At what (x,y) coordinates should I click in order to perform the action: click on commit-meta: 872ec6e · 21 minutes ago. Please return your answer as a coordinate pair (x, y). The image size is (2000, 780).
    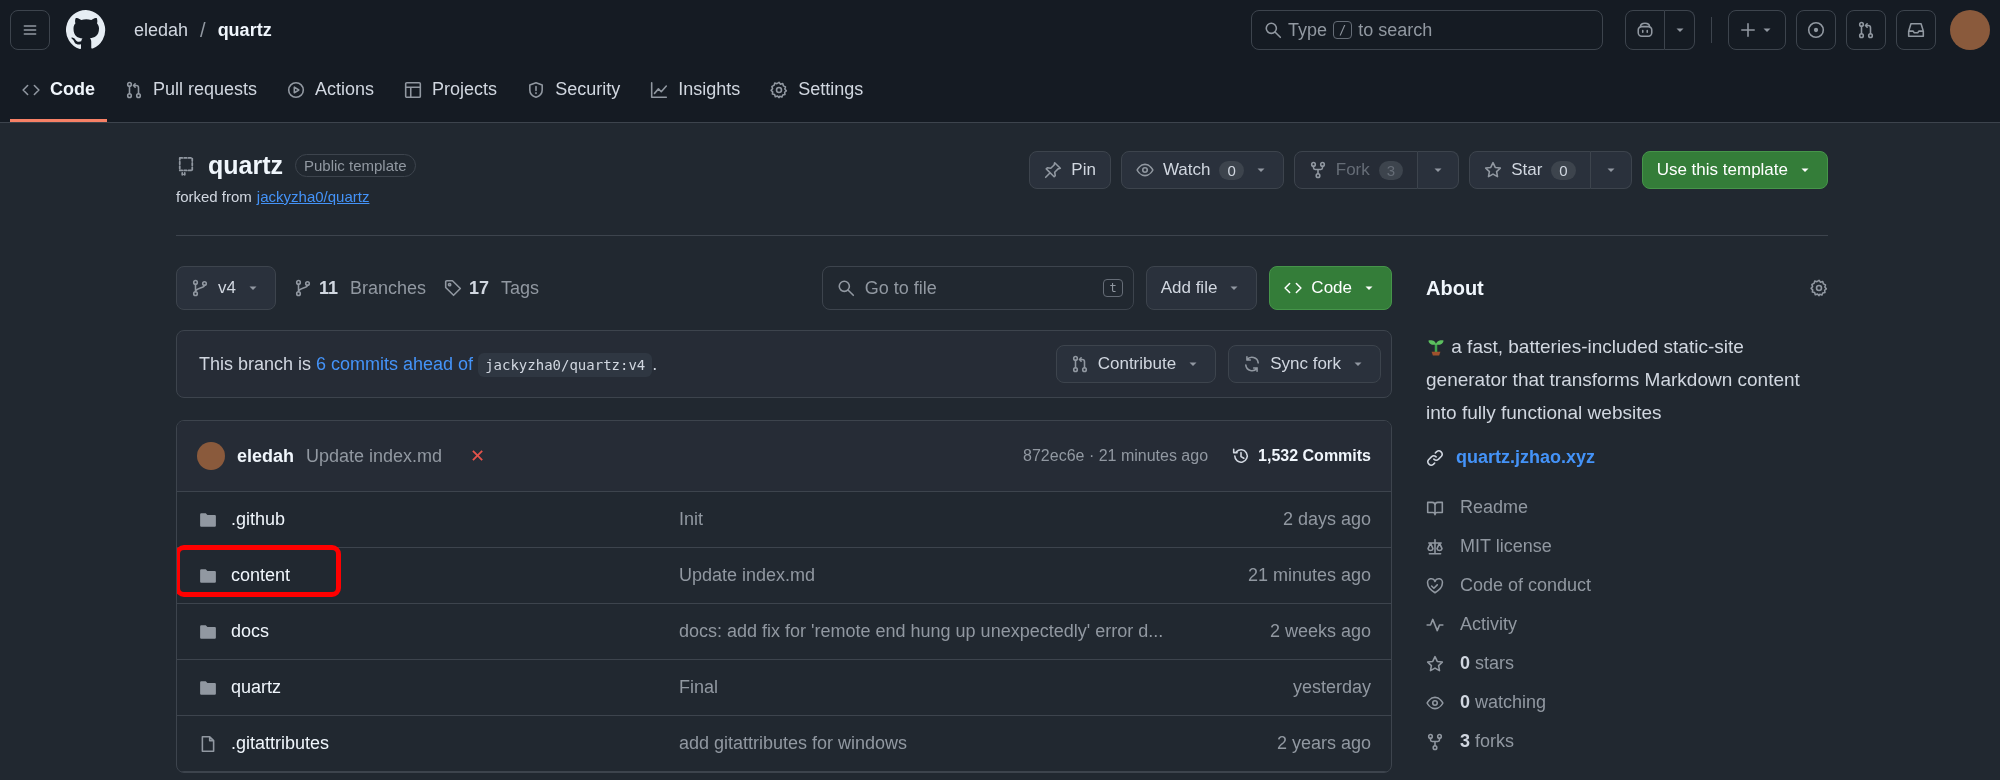
    Looking at the image, I should click on (1116, 456).